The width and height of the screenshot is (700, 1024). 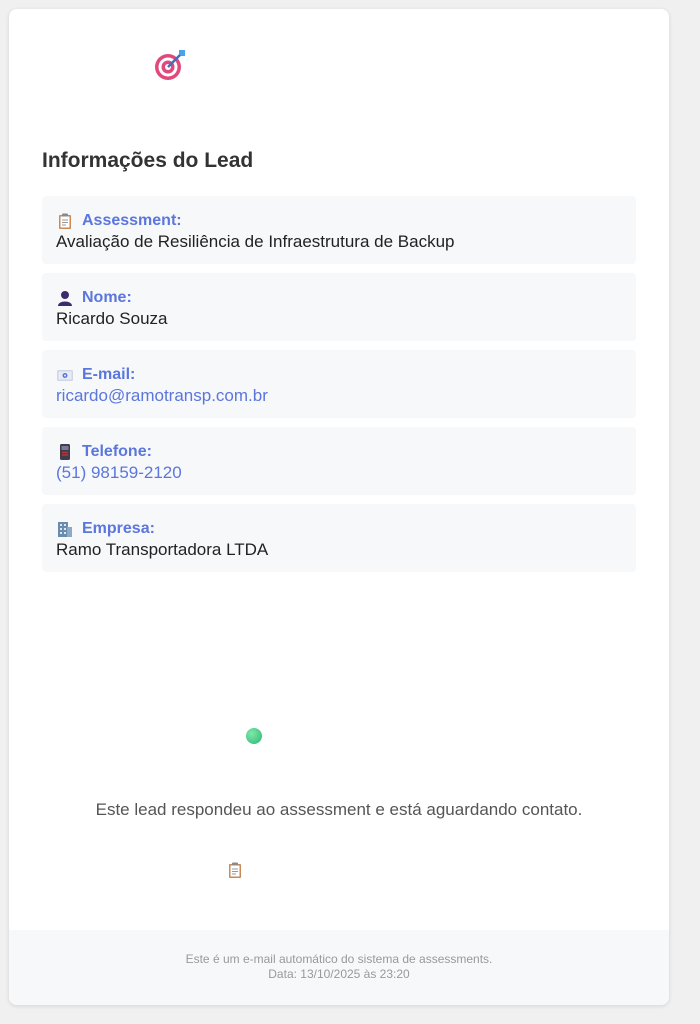 I want to click on field-label: Assessment:, so click(x=132, y=220).